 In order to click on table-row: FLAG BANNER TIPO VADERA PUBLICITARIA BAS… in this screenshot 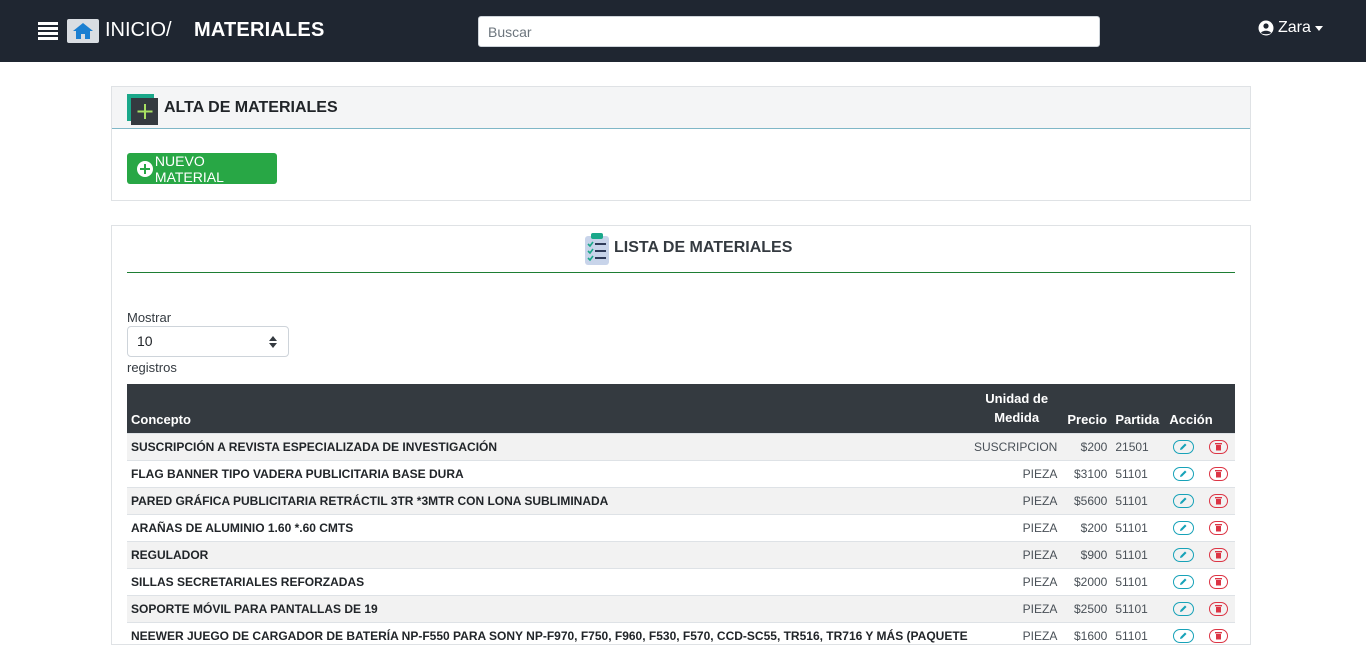, I will do `click(681, 473)`.